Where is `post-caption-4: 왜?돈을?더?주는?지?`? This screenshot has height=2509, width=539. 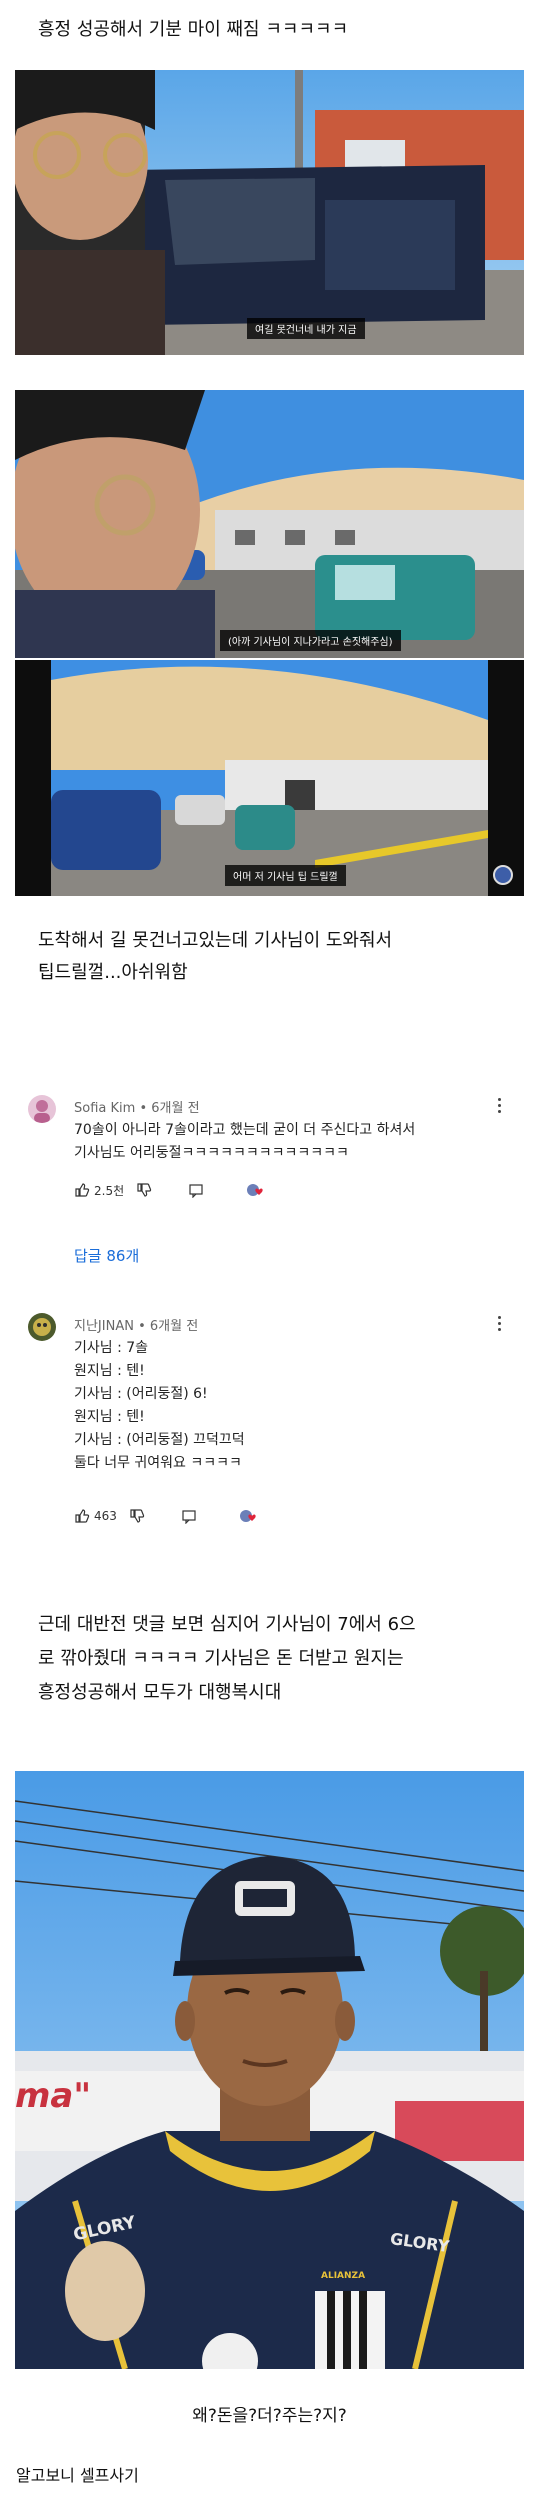
post-caption-4: 왜?돈을?더?주는?지? is located at coordinates (269, 2416).